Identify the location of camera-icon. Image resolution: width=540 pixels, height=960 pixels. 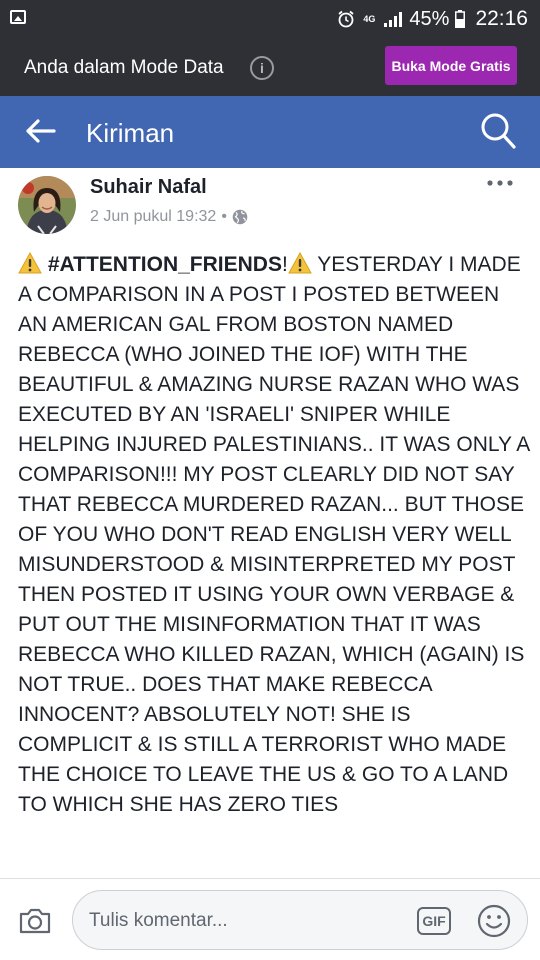
(35, 921).